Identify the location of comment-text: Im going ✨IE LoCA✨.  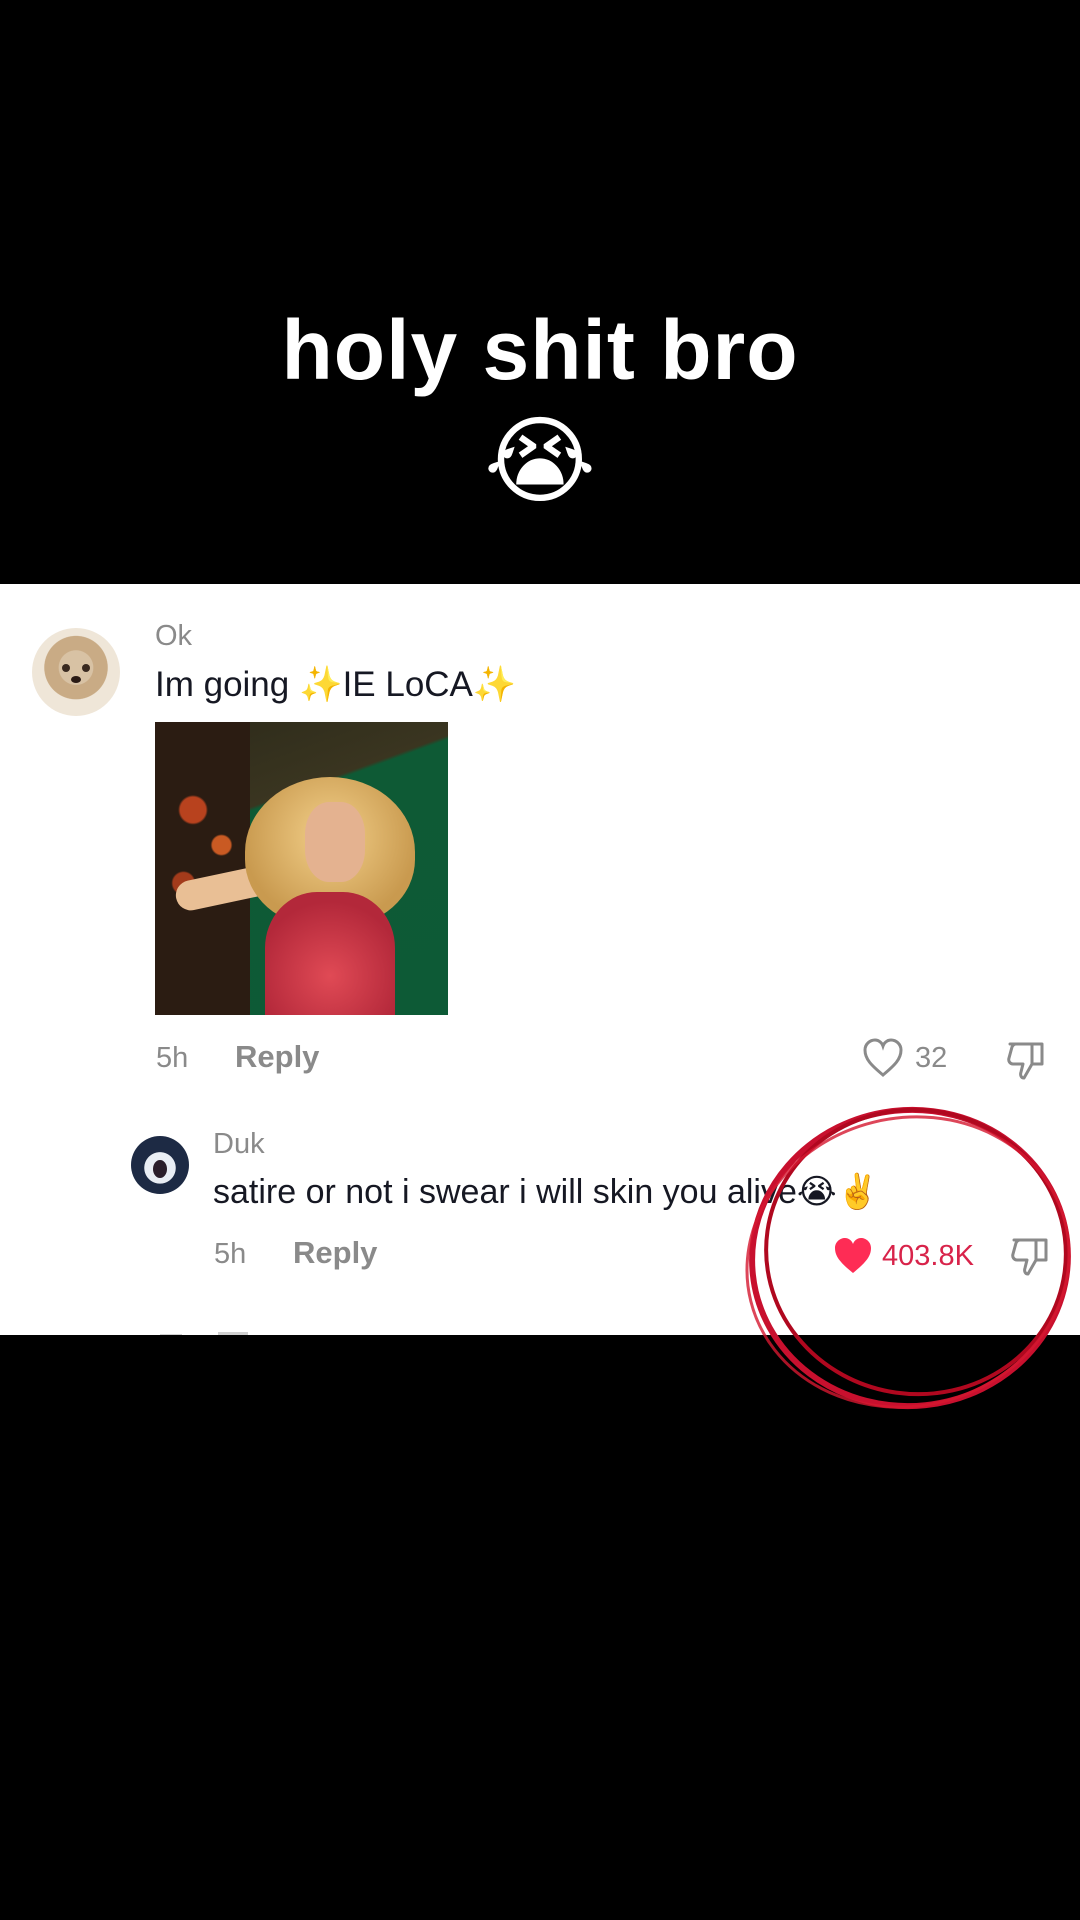
(336, 684).